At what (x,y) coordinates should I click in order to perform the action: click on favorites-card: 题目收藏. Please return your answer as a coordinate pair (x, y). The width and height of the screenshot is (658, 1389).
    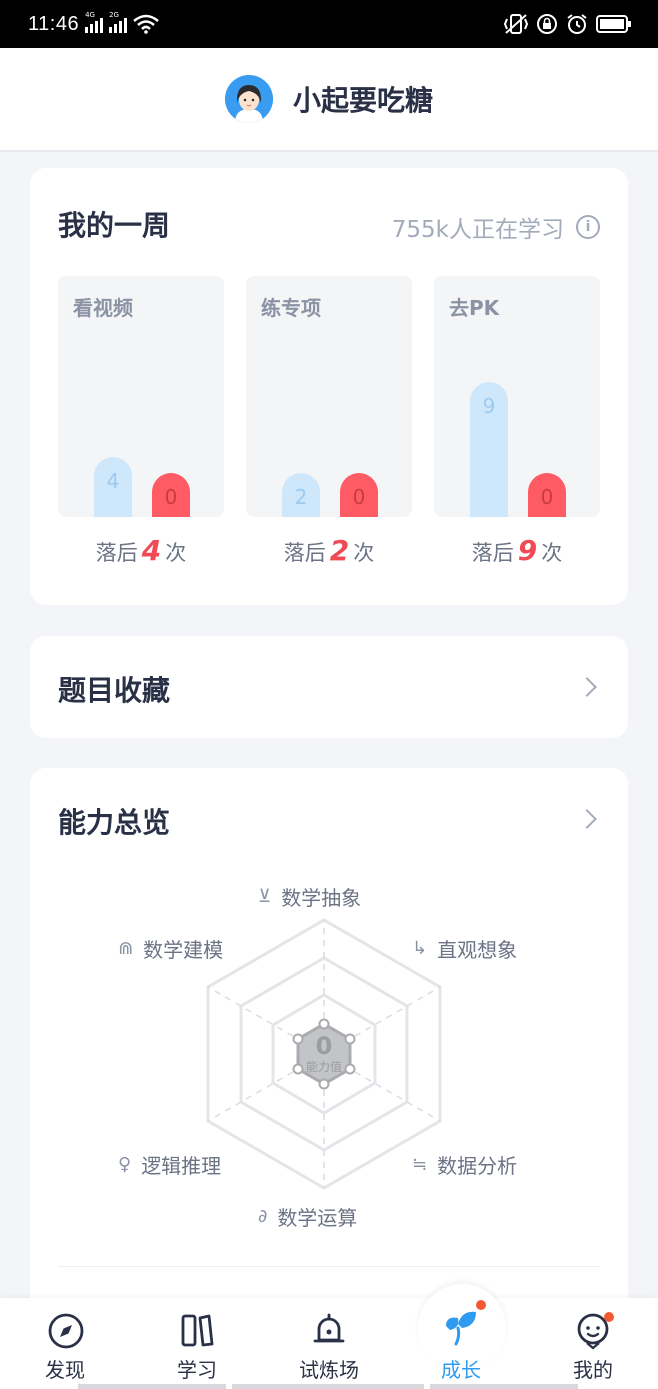
    Looking at the image, I should click on (329, 687).